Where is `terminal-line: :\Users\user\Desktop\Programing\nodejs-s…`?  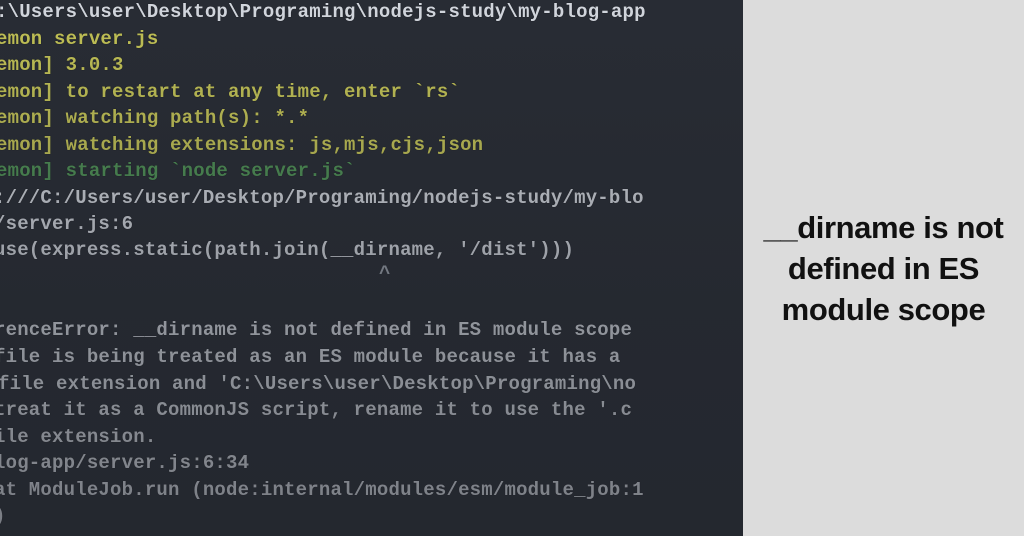 terminal-line: :\Users\user\Desktop\Programing\nodejs-s… is located at coordinates (323, 12).